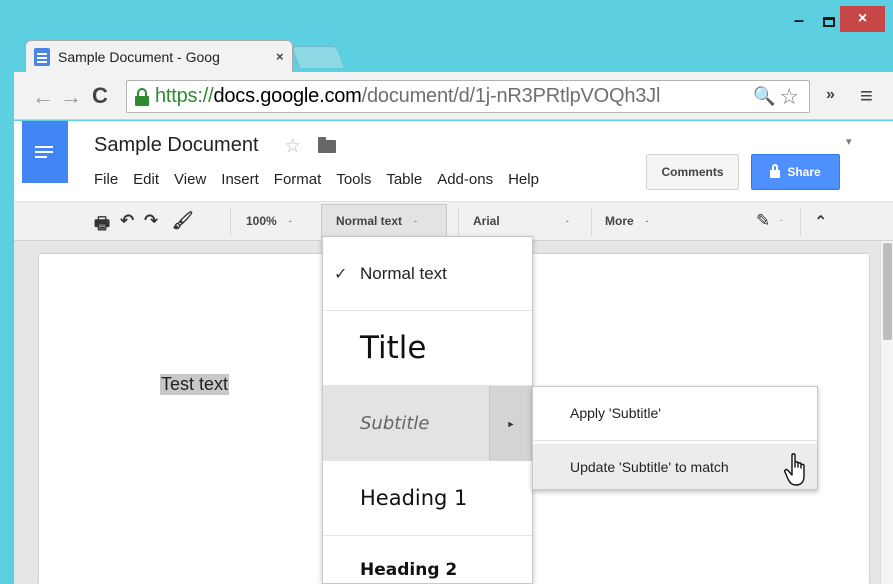  I want to click on bookmark-star-icon: ☆, so click(789, 97).